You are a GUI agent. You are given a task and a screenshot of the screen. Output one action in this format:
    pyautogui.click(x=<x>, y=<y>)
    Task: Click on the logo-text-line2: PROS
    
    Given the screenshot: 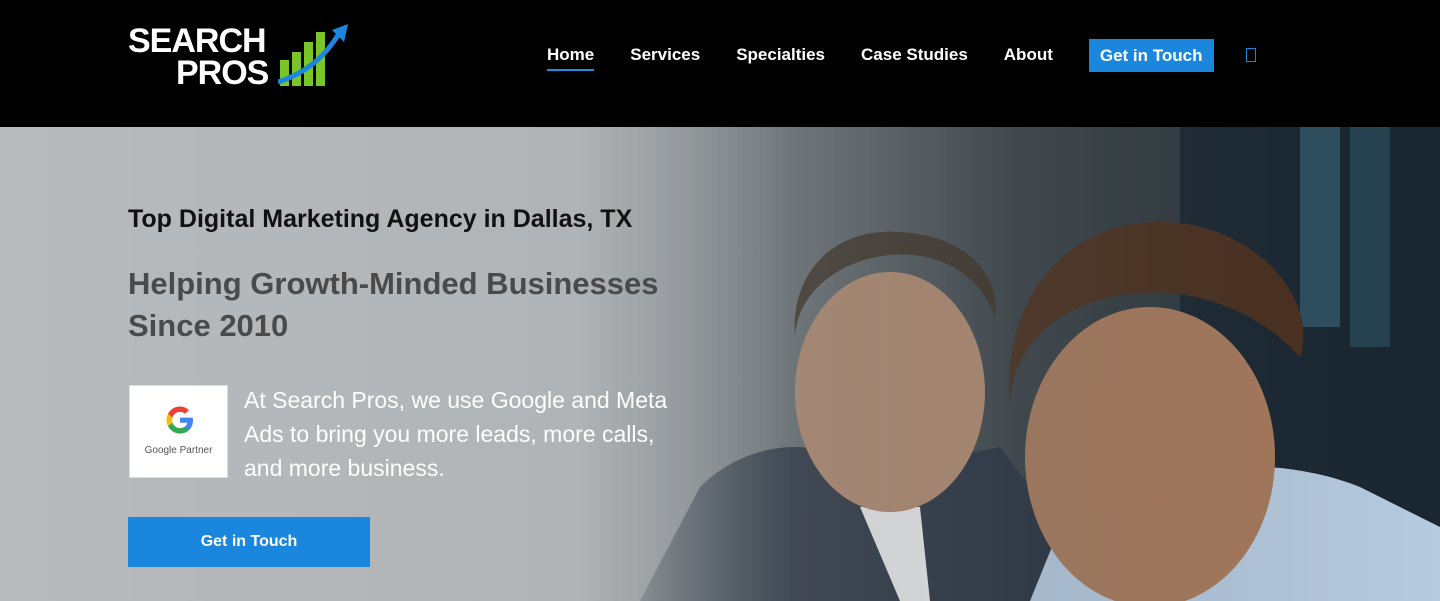 What is the action you would take?
    pyautogui.click(x=222, y=73)
    